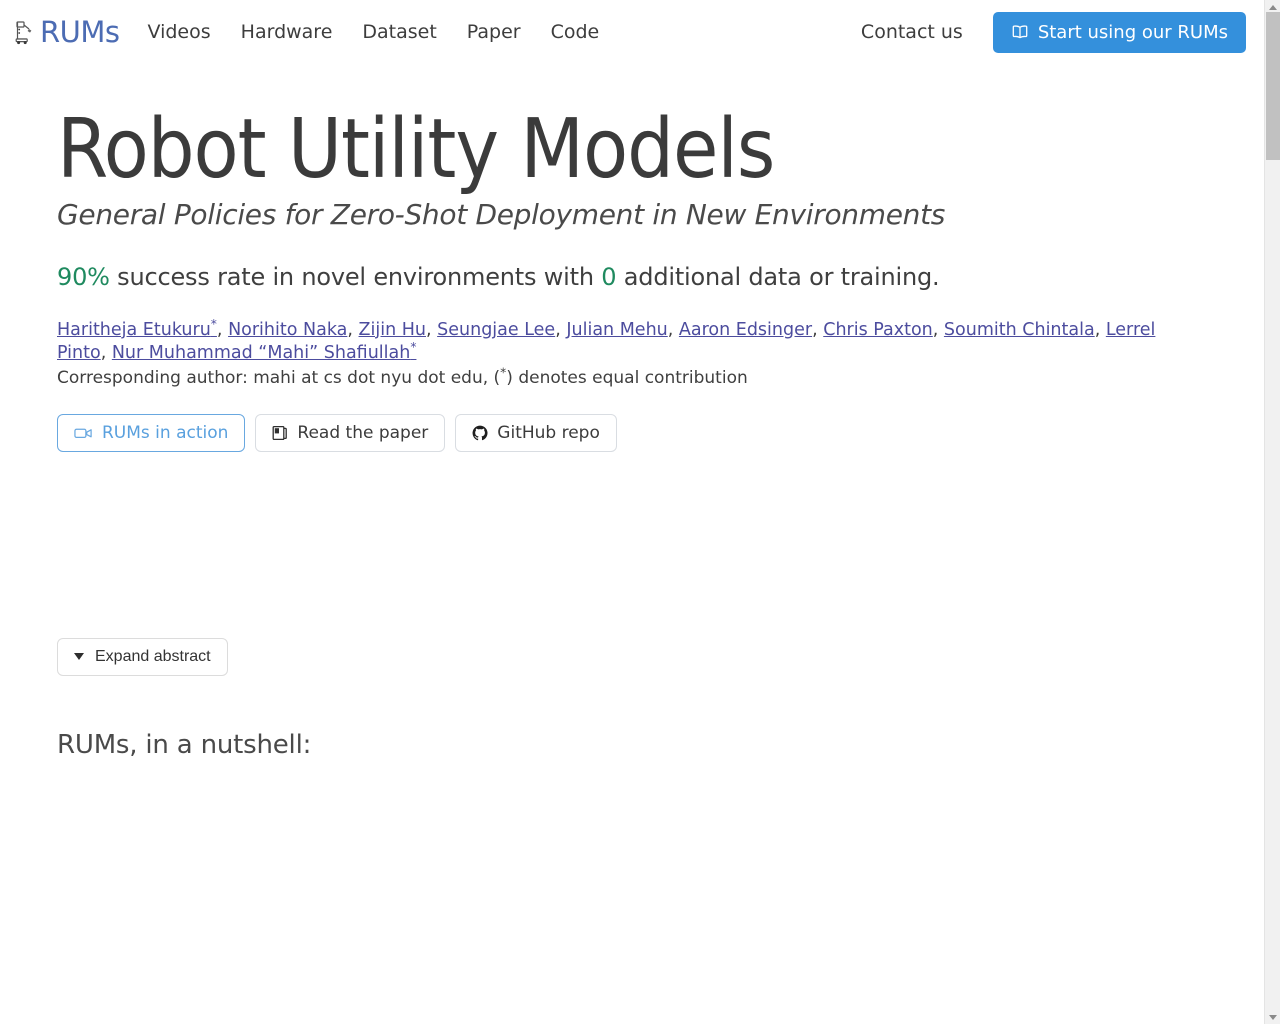 The image size is (1280, 1024). I want to click on nav-right-group: Contact us Start using our RUMs, so click(1053, 32).